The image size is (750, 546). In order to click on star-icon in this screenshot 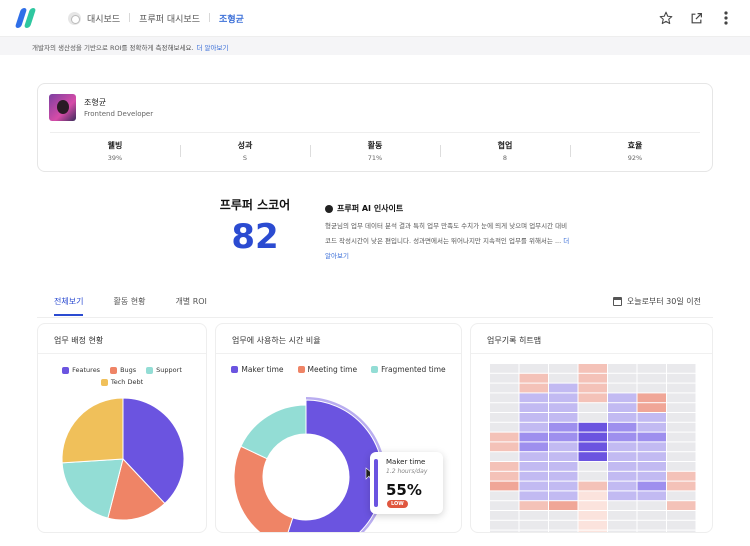, I will do `click(666, 18)`.